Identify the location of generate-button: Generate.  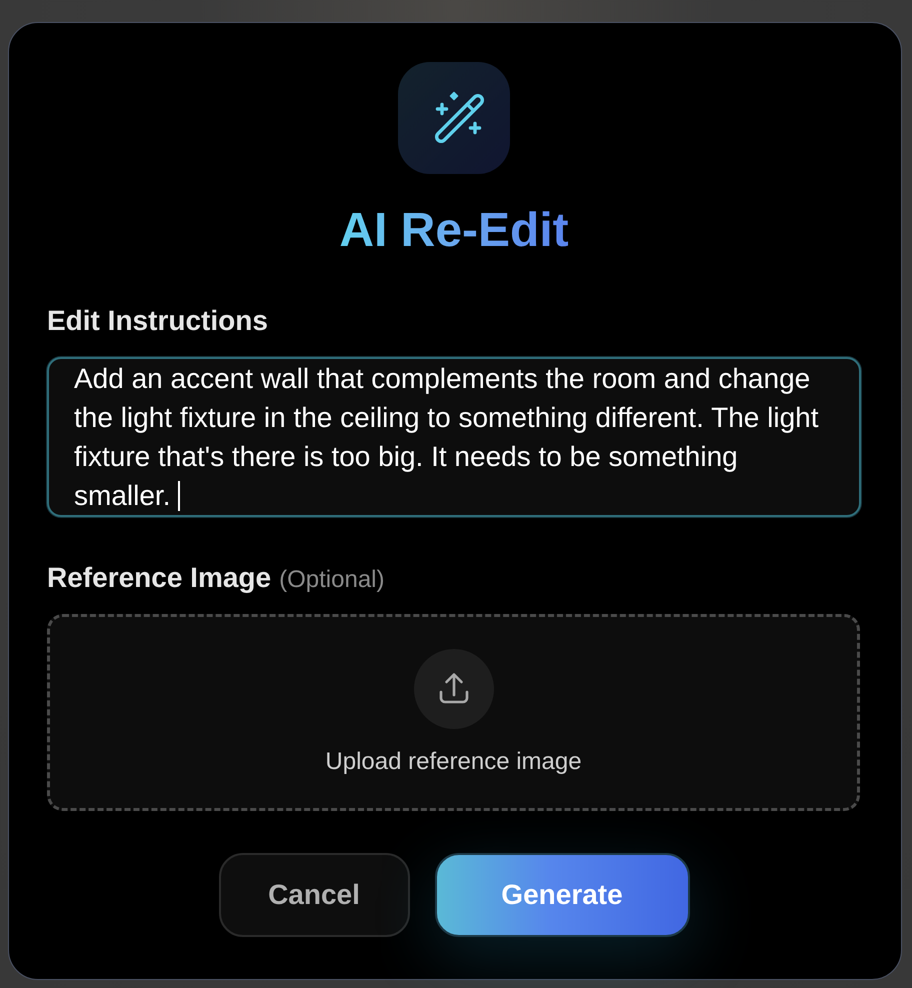
(562, 895).